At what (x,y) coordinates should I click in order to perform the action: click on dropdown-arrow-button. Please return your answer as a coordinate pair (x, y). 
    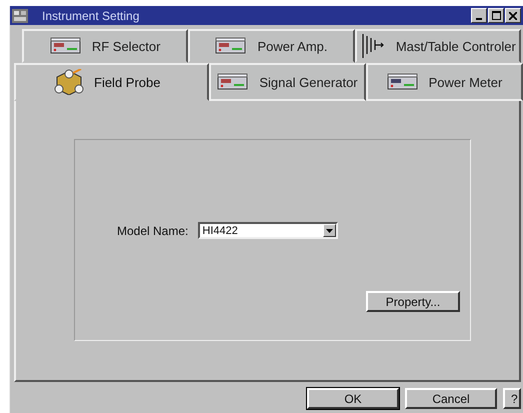
    Looking at the image, I should click on (329, 230).